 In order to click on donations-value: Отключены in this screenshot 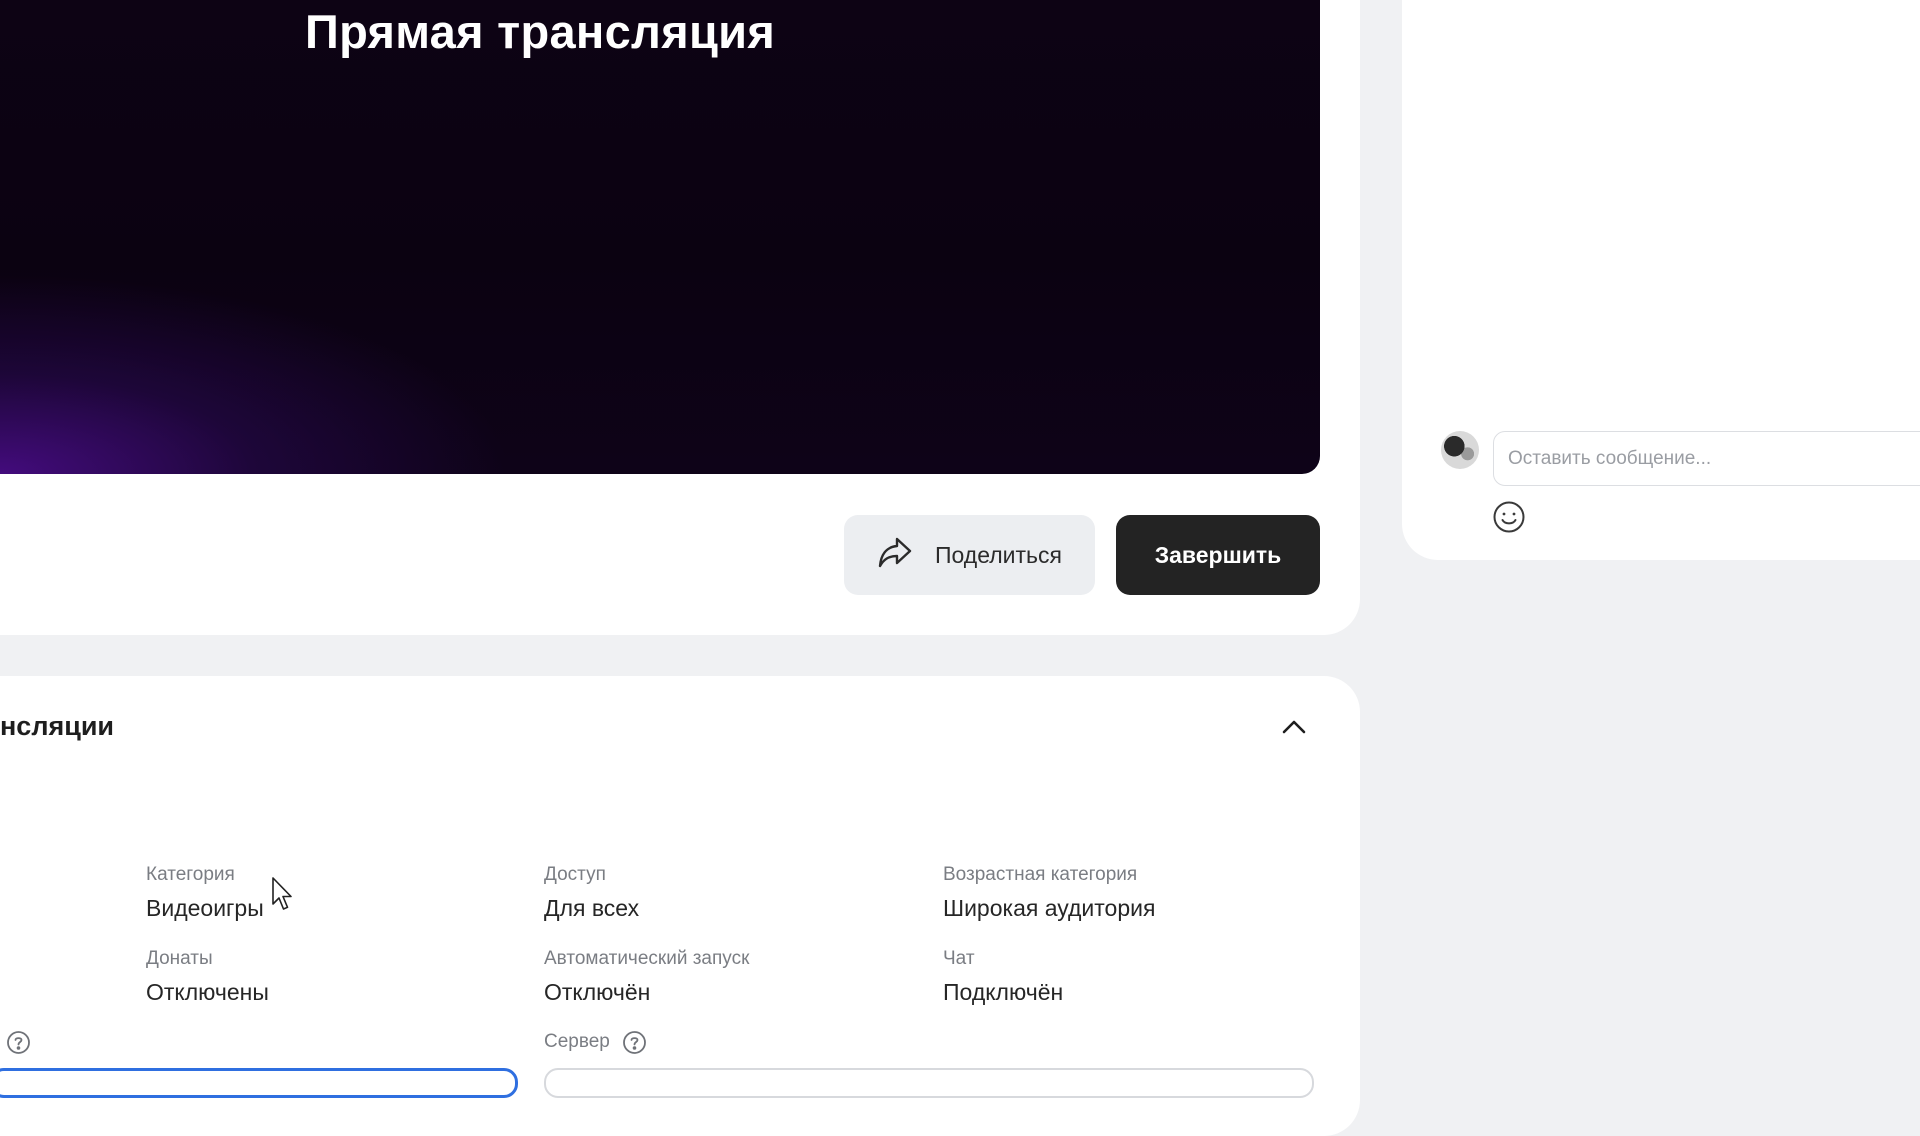, I will do `click(207, 992)`.